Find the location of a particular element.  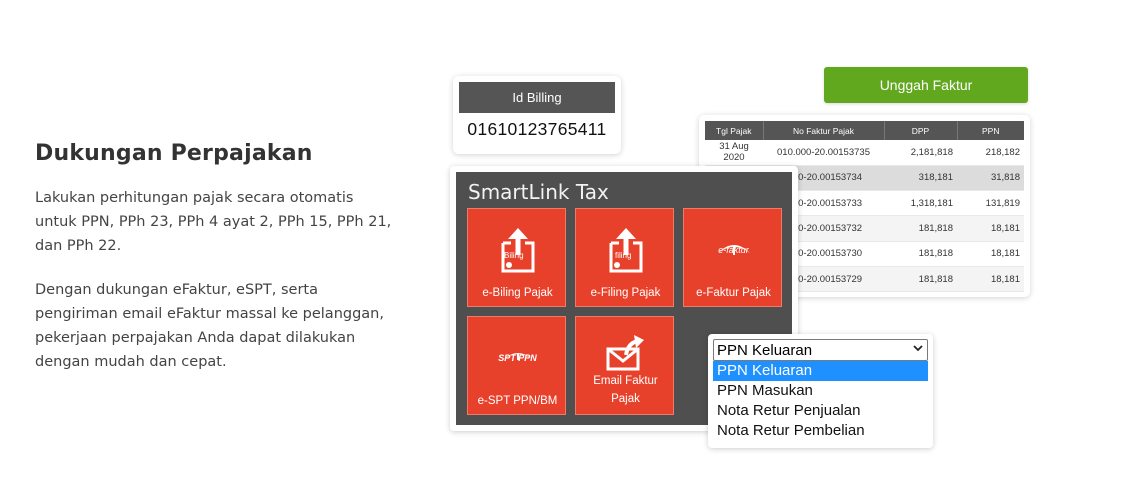

tile-icon-text: SPT PPN is located at coordinates (517, 358).